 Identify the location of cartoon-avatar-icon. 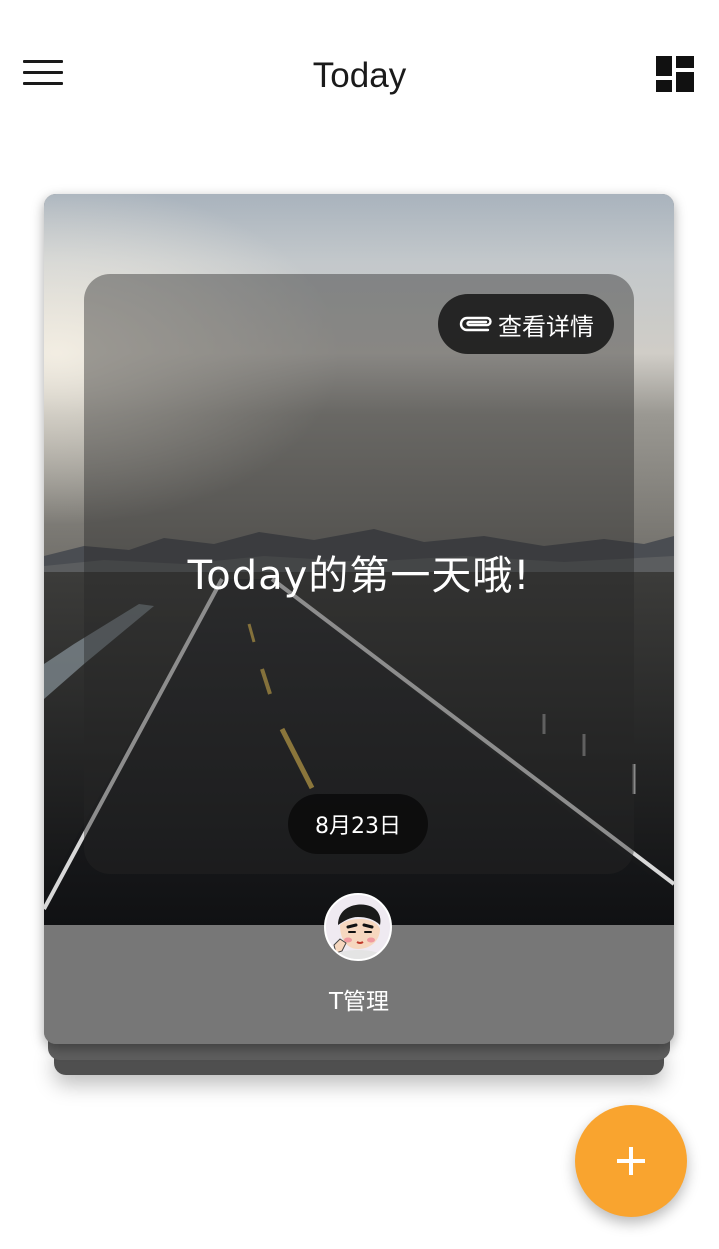
(358, 927).